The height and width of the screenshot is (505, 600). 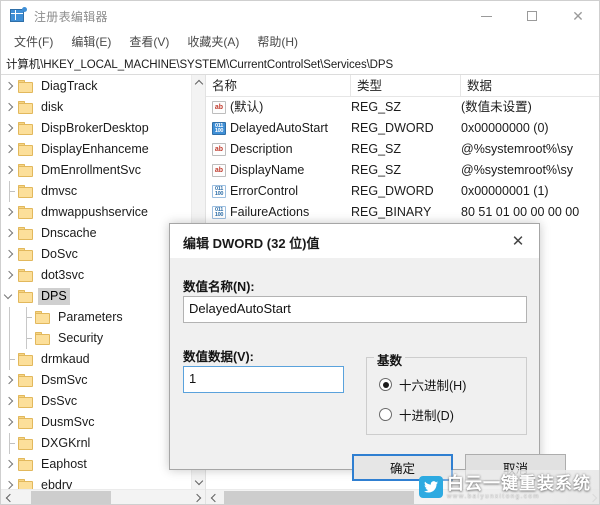 I want to click on value-name-input: DelayedAutoStart, so click(x=355, y=309).